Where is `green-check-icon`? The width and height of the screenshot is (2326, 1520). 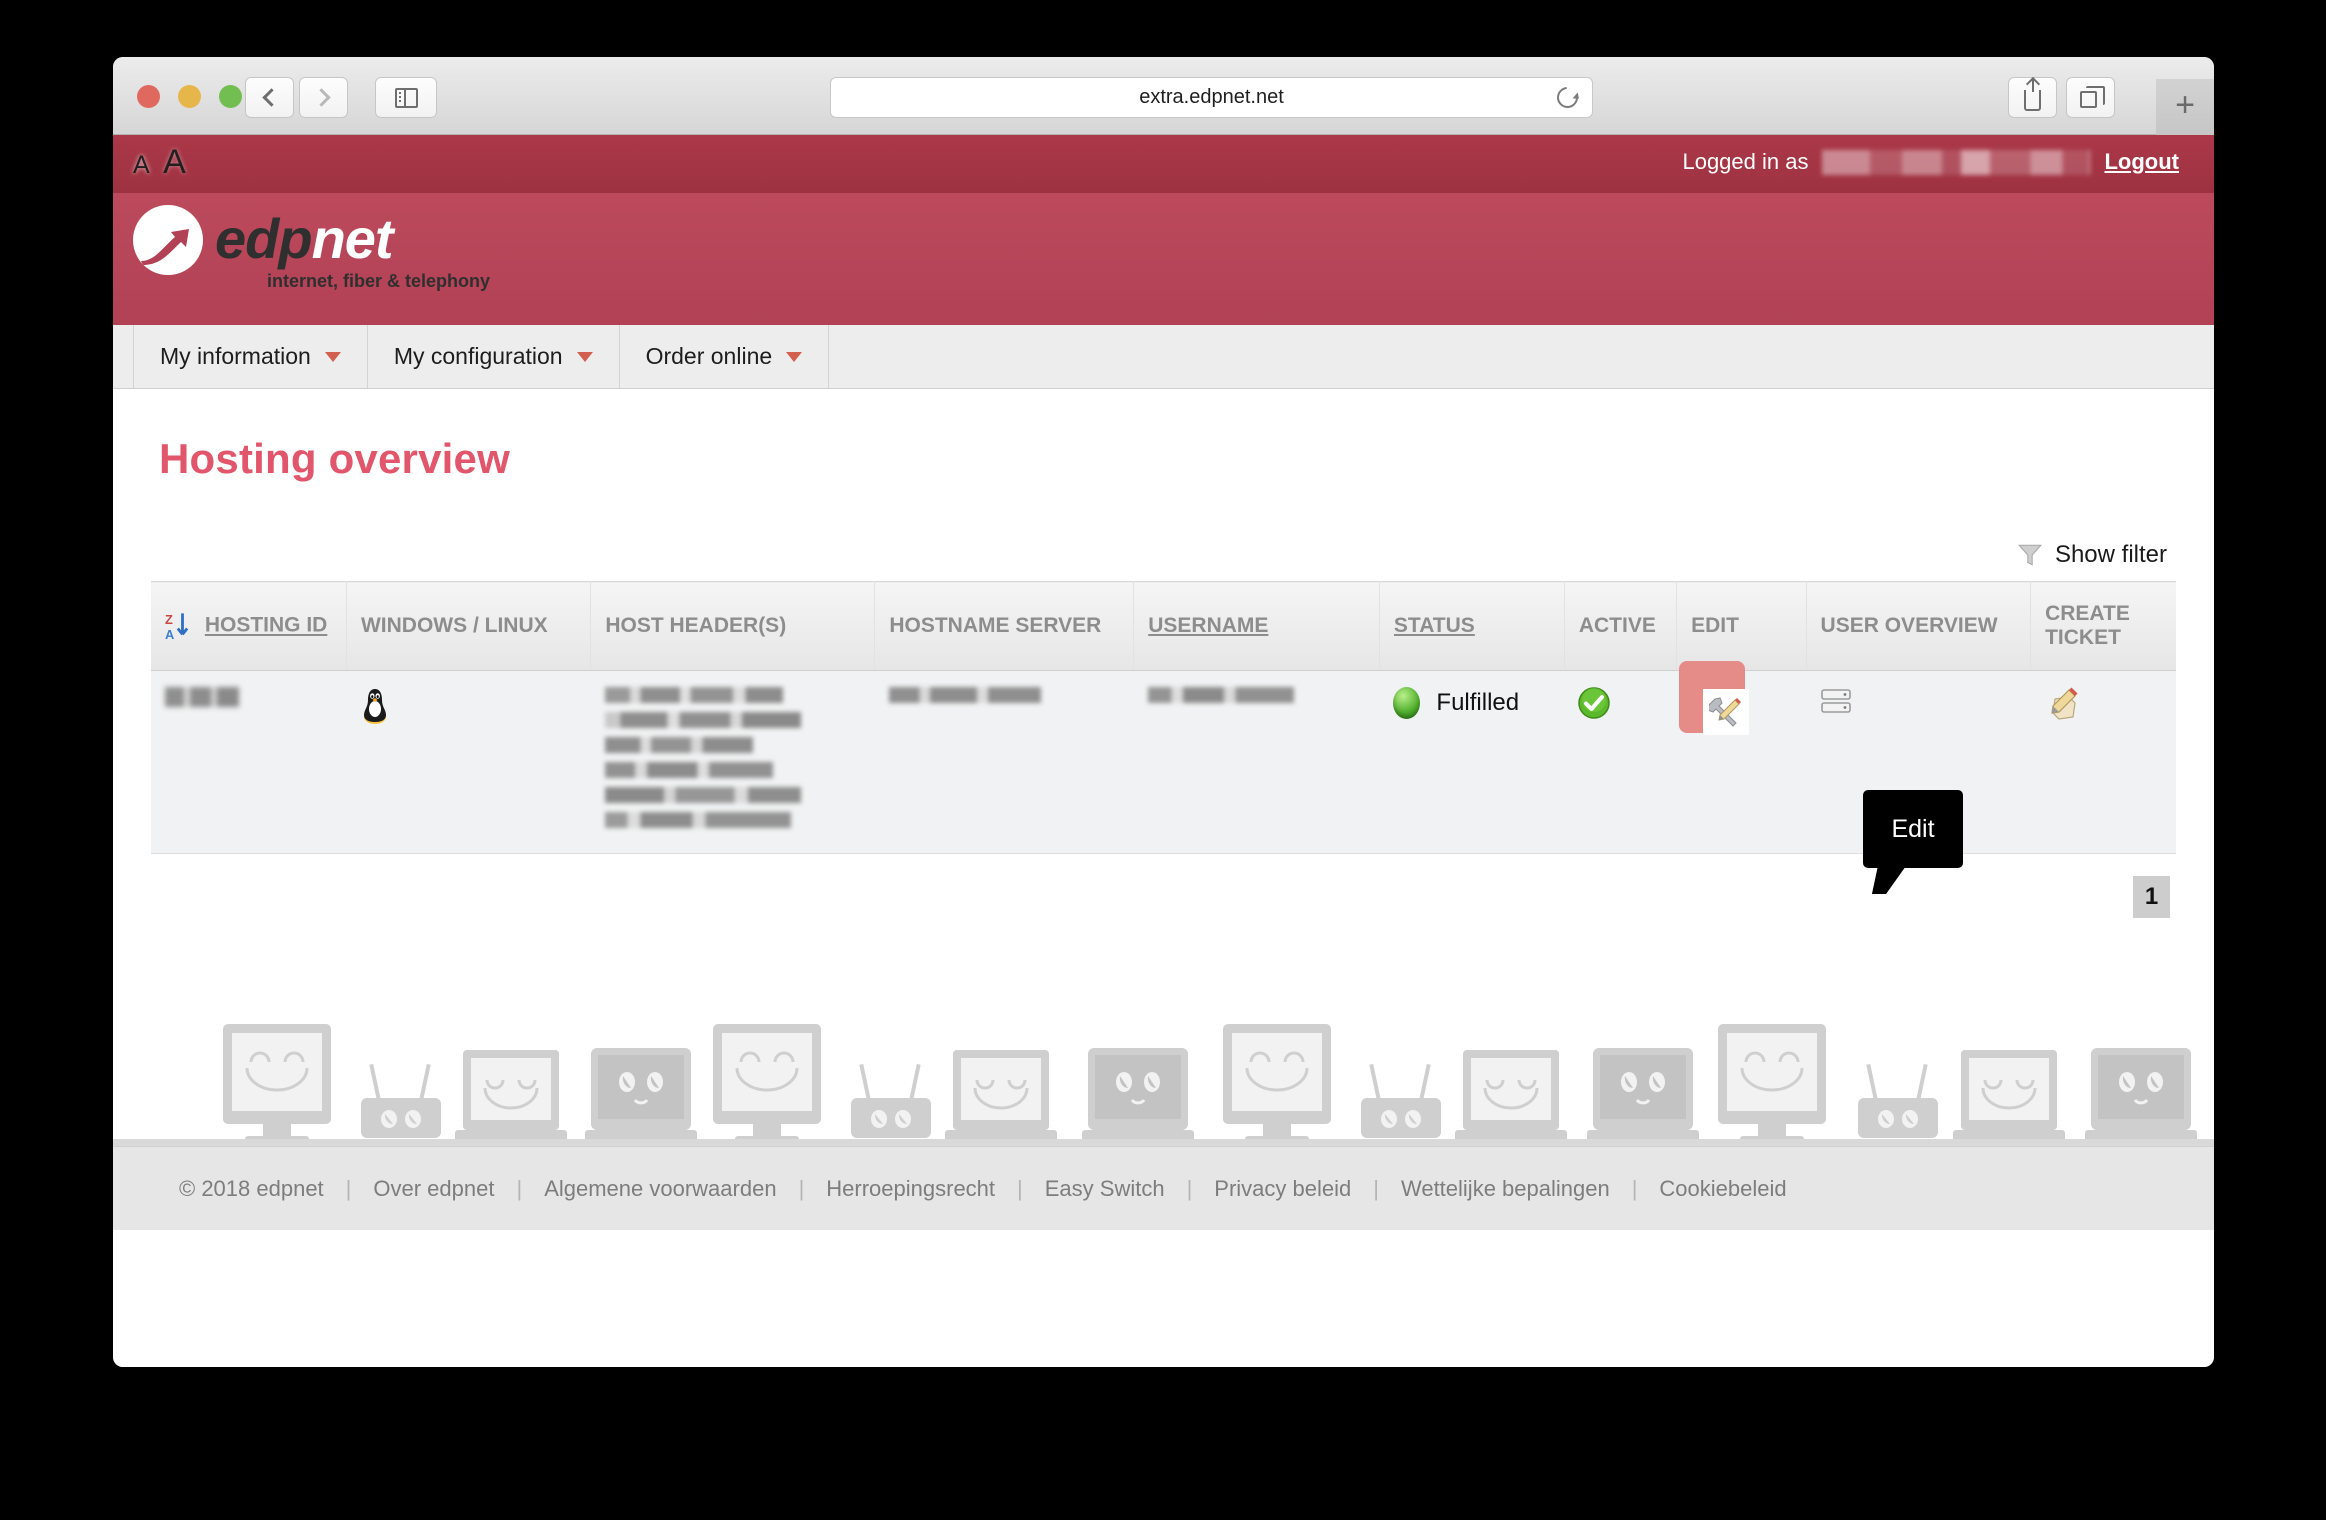
green-check-icon is located at coordinates (1594, 703).